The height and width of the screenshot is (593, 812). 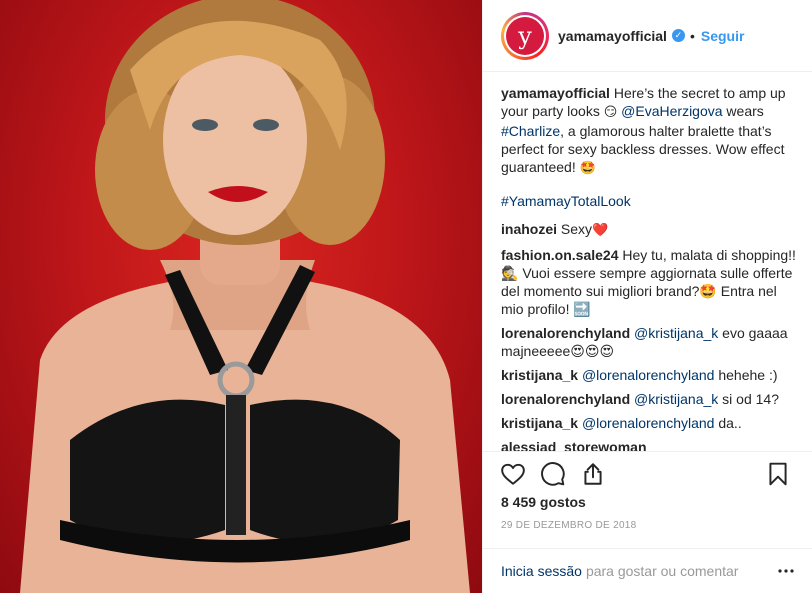 I want to click on comment-text: da.., so click(x=728, y=423).